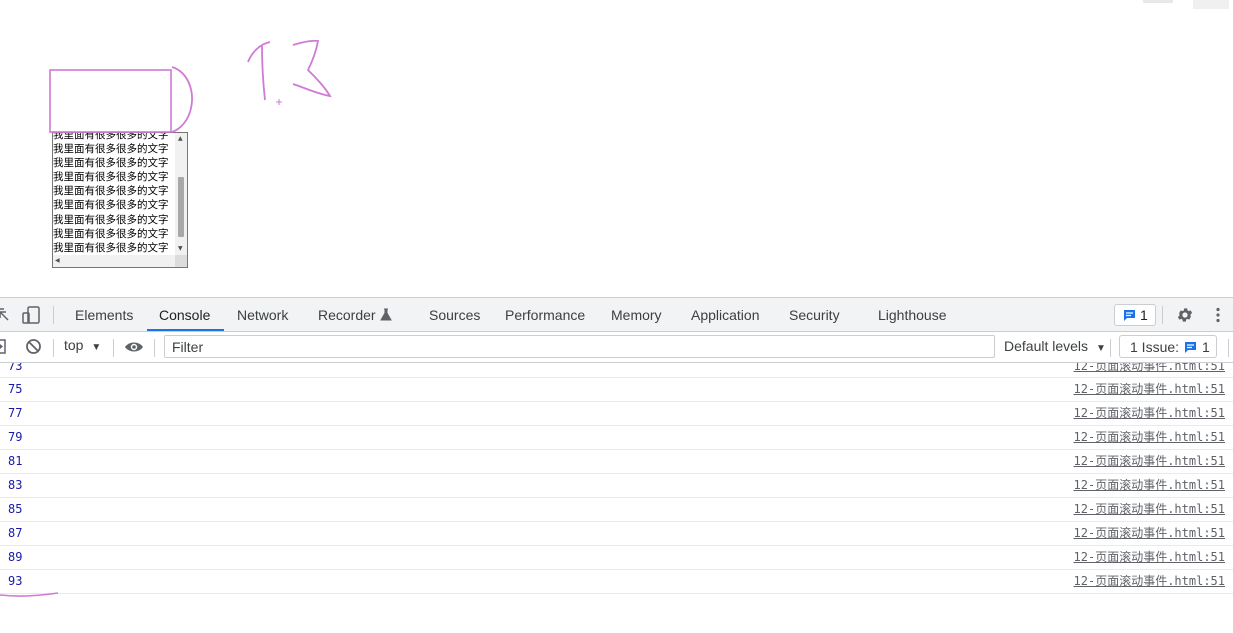 This screenshot has width=1233, height=633. What do you see at coordinates (1144, 315) in the screenshot?
I see `issues-count: 1` at bounding box center [1144, 315].